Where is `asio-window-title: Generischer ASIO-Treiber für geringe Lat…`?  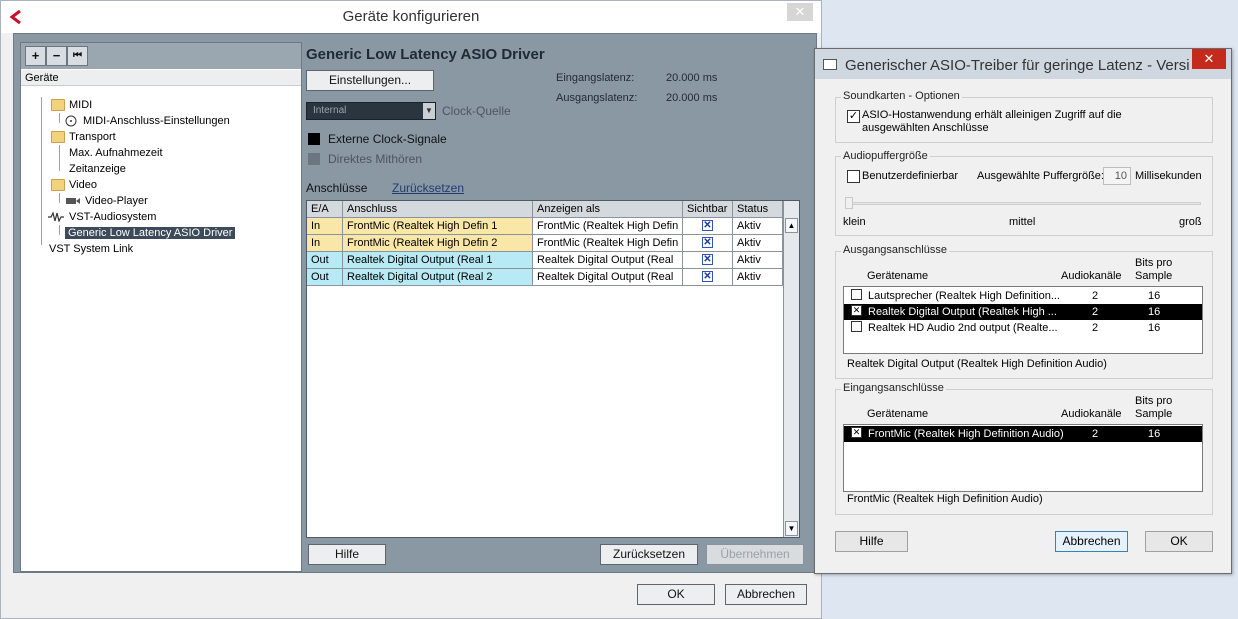
asio-window-title: Generischer ASIO-Treiber für geringe Lat… is located at coordinates (1017, 65).